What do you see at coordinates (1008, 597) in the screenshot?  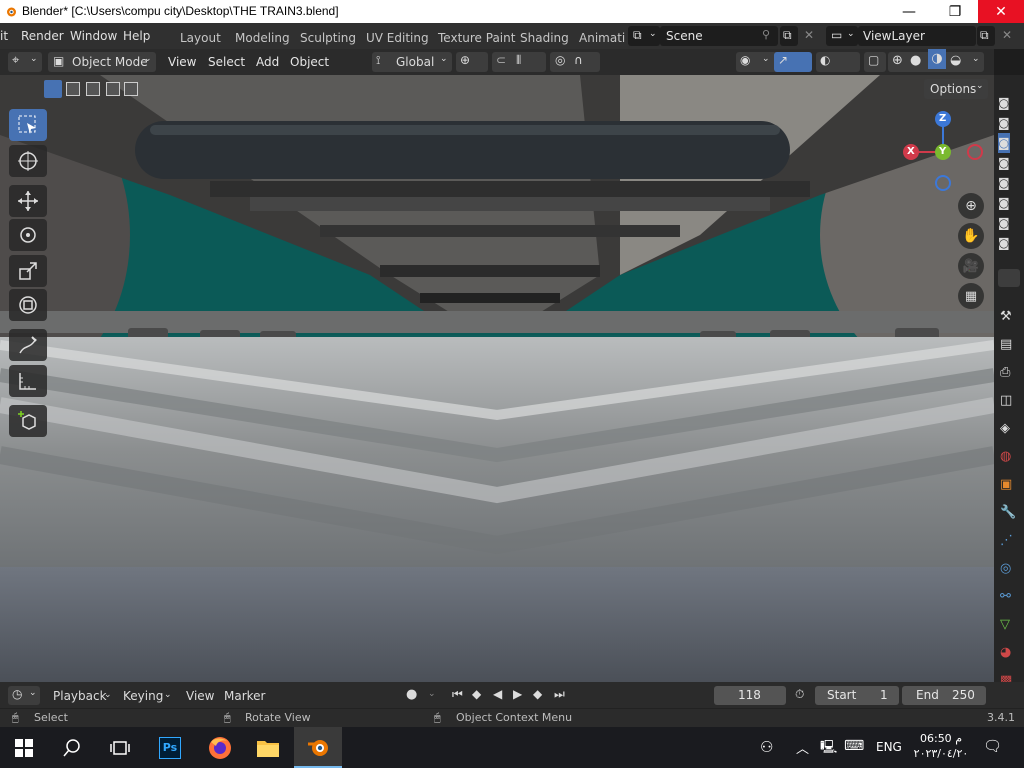 I see `constraints-properties-icon: ⚯` at bounding box center [1008, 597].